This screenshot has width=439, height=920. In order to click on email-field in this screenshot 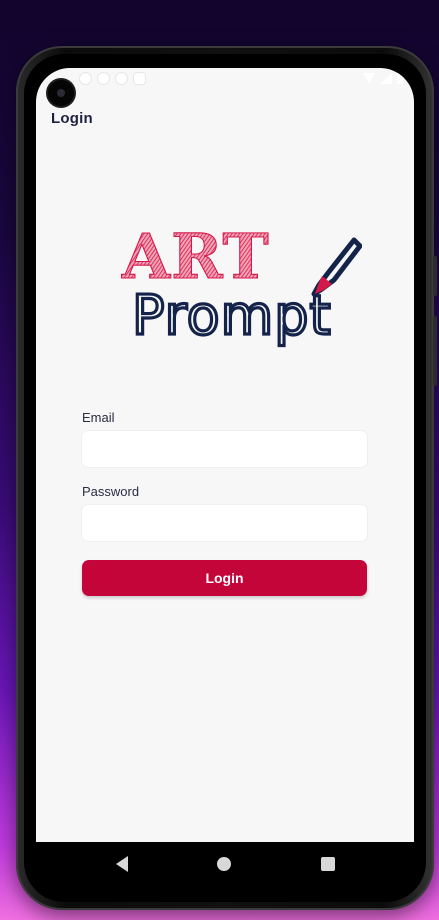, I will do `click(224, 449)`.